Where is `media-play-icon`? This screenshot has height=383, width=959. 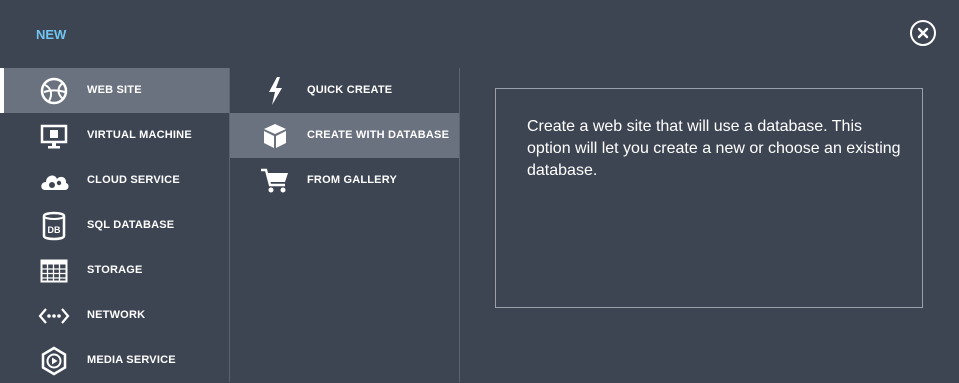 media-play-icon is located at coordinates (54, 361).